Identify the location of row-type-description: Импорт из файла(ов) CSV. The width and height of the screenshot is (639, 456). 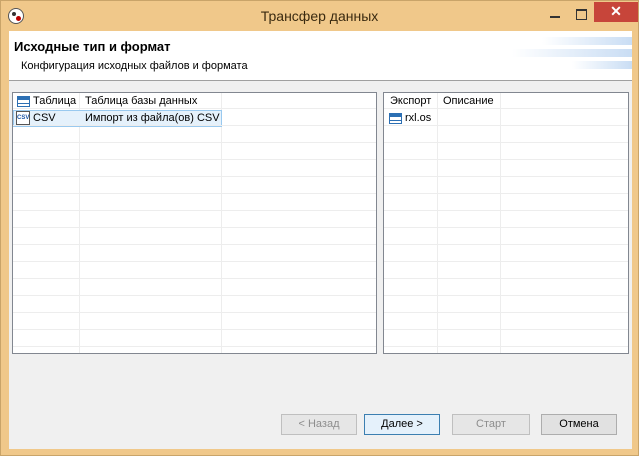
(152, 118).